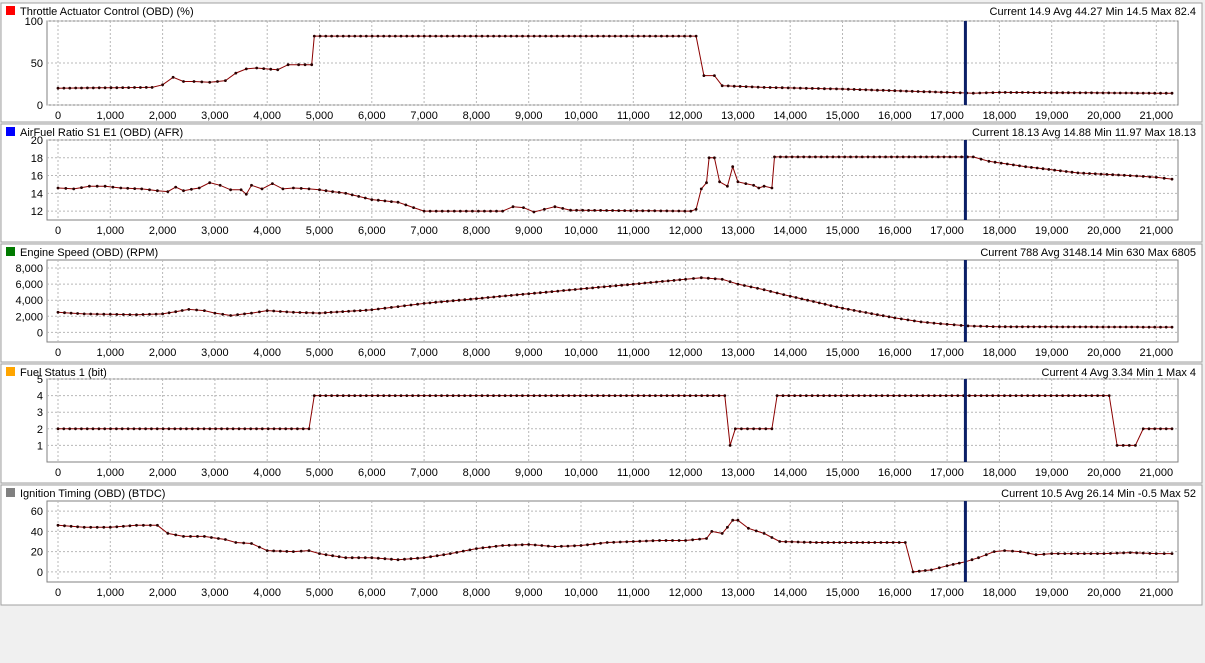  I want to click on panel-title: Throttle Actuator Control (OBD) (%), so click(107, 12).